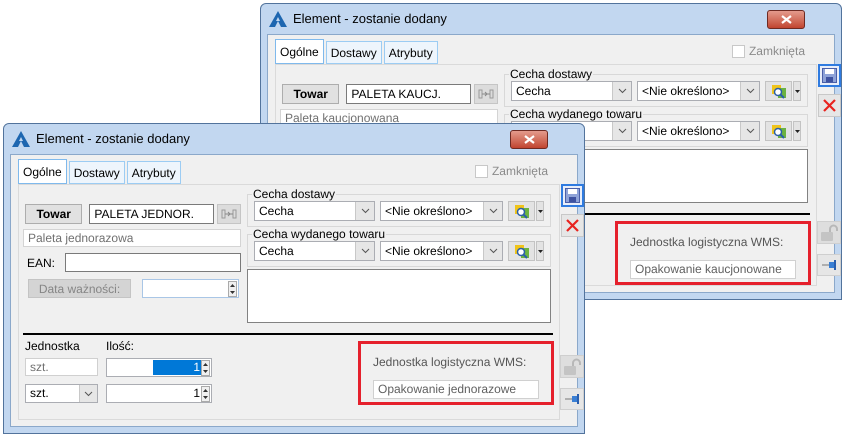  Describe the element at coordinates (190, 288) in the screenshot. I see `date-field` at that location.